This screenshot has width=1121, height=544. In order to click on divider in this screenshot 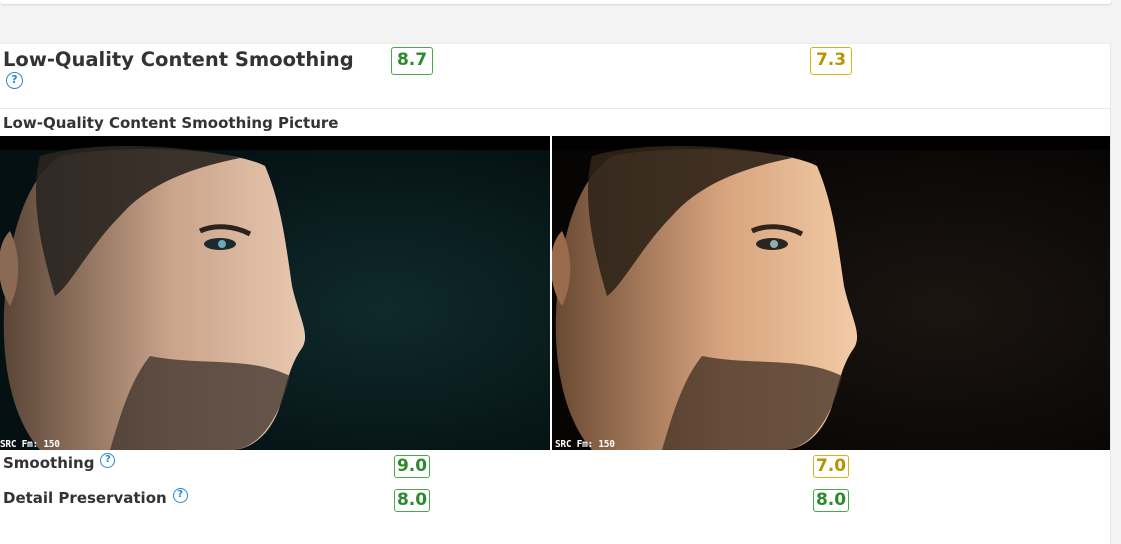, I will do `click(555, 108)`.